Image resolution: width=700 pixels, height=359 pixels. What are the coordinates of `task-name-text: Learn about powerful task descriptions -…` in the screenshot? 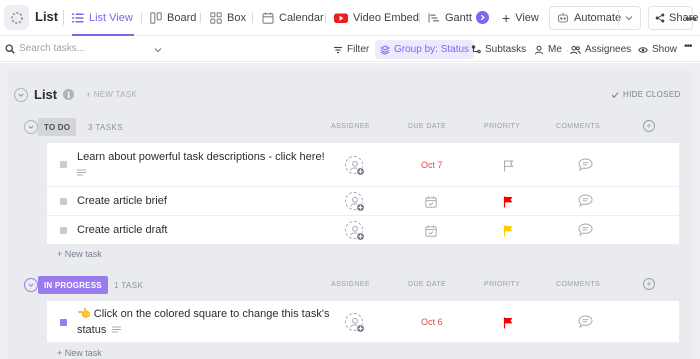 It's located at (201, 157).